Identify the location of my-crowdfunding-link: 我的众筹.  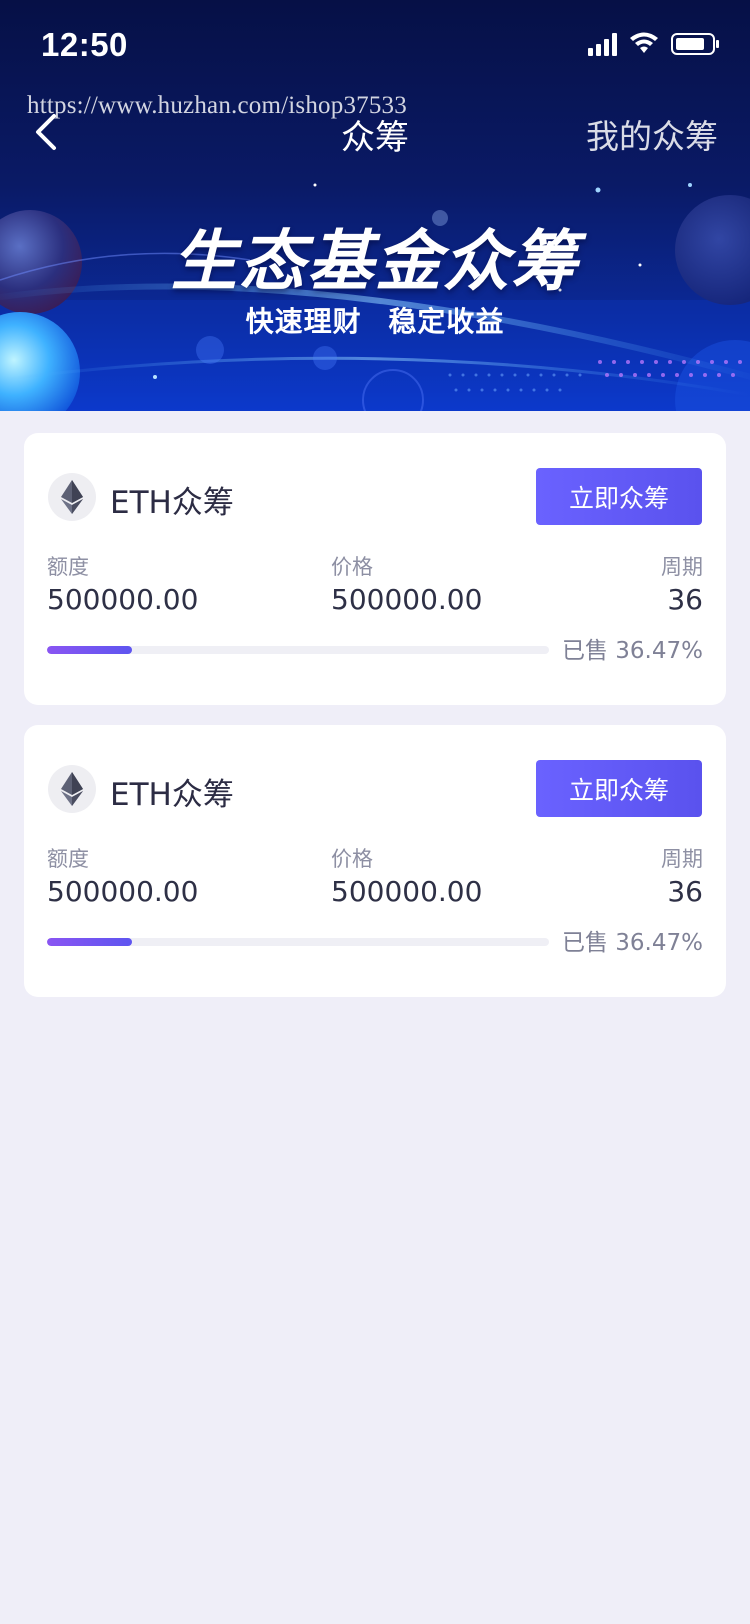
(652, 134).